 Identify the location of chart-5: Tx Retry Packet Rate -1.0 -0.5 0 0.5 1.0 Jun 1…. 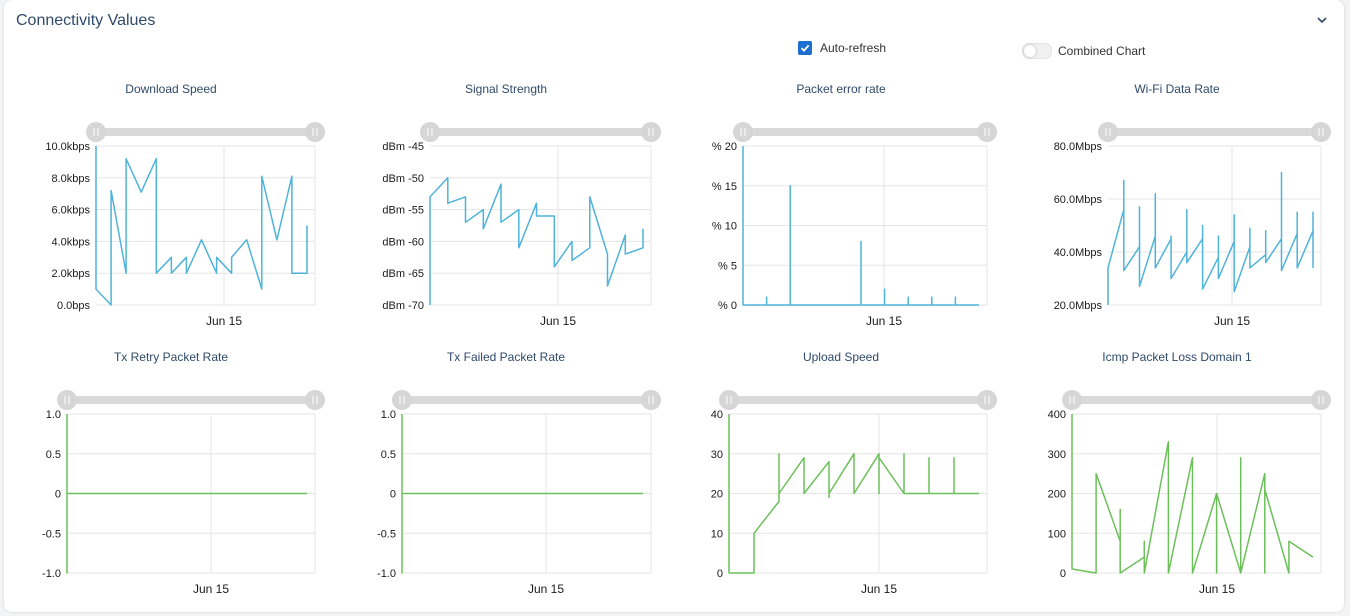
(183, 473).